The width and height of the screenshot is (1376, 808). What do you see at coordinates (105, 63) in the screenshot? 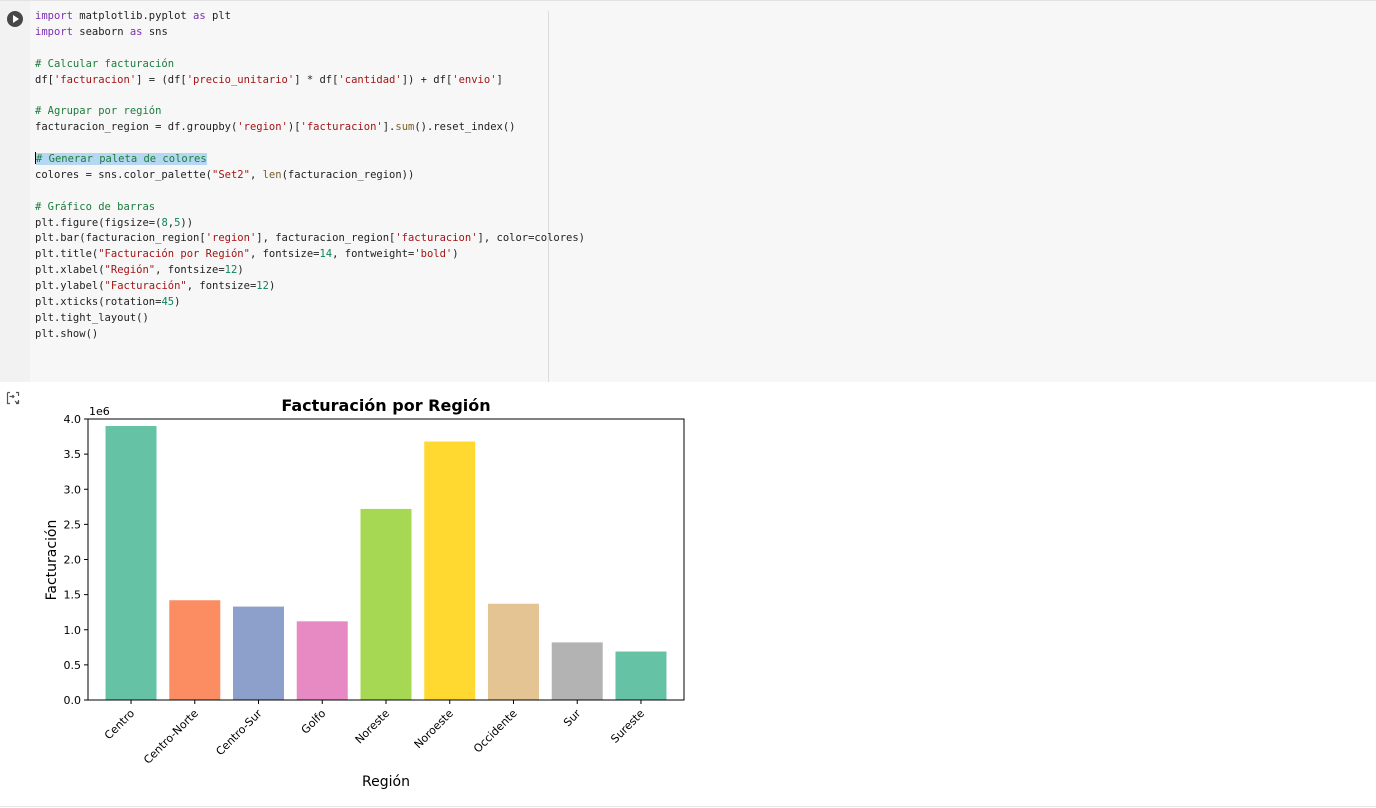
I see `code-token: # Calcular facturación` at bounding box center [105, 63].